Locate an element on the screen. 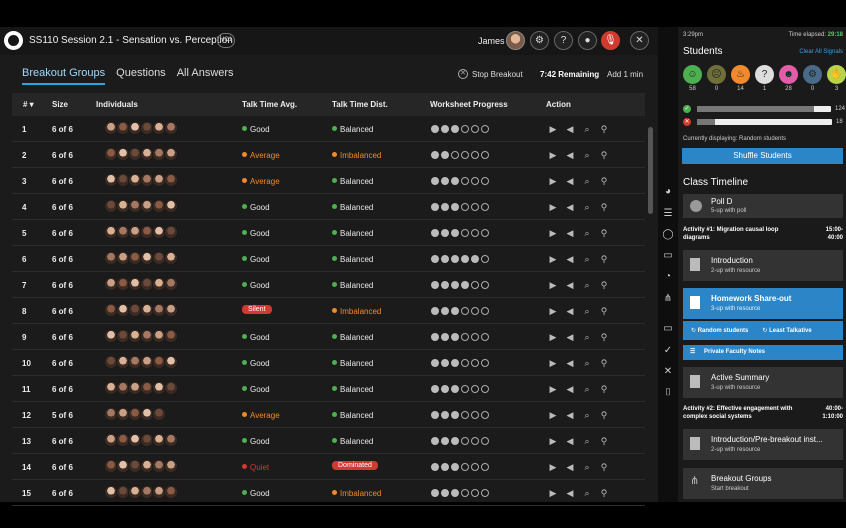 Image resolution: width=846 pixels, height=528 pixels. list-icon: ☰ is located at coordinates (668, 214).